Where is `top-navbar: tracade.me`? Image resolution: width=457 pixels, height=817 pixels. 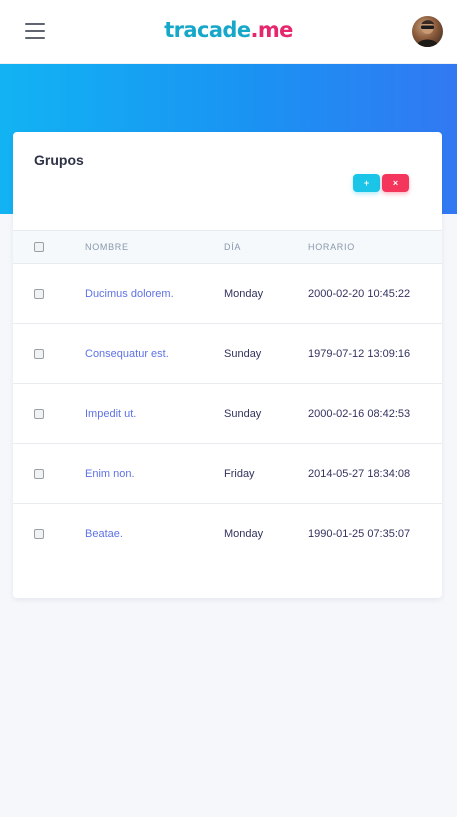
top-navbar: tracade.me is located at coordinates (228, 32).